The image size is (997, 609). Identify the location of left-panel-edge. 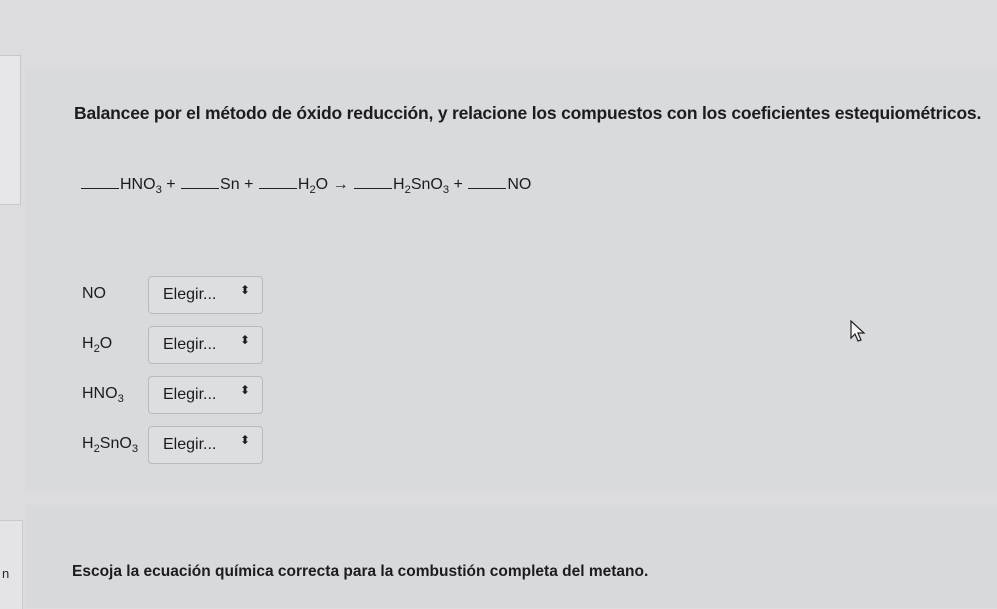
(10, 130).